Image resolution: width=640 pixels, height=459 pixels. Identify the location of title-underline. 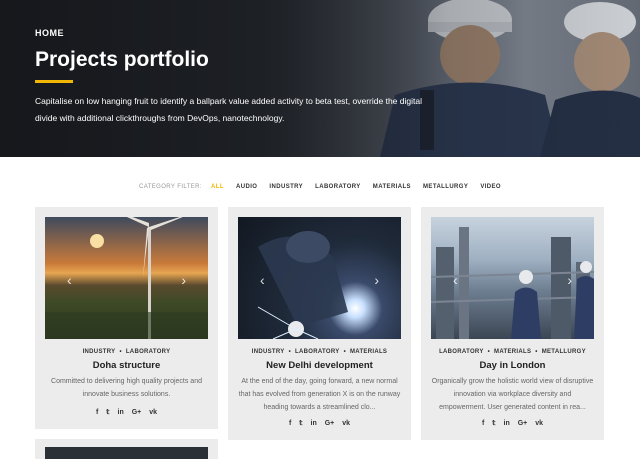
(54, 81).